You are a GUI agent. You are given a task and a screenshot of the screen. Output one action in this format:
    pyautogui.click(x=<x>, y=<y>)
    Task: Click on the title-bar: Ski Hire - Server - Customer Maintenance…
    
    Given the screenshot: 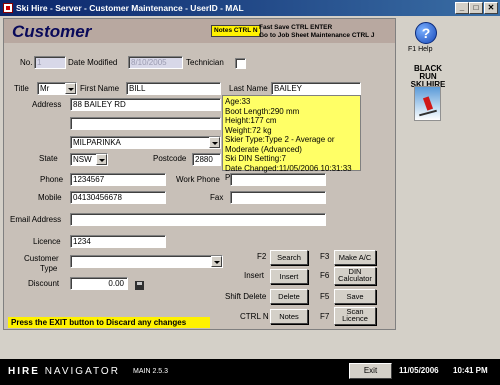 What is the action you would take?
    pyautogui.click(x=250, y=8)
    